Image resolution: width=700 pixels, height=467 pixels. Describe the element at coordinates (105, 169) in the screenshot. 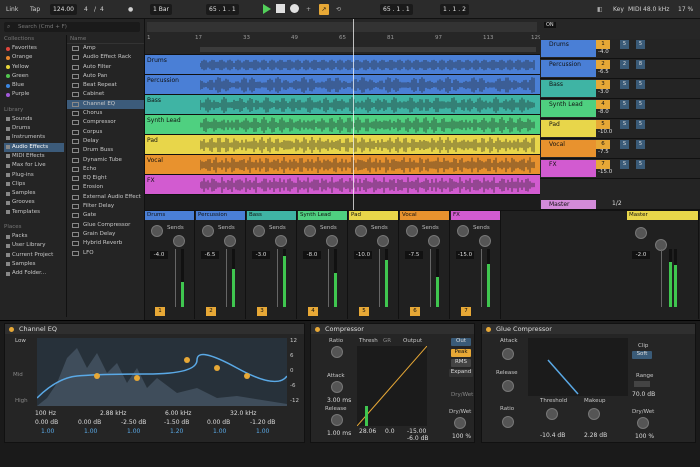

I see `file-item: Echo` at that location.